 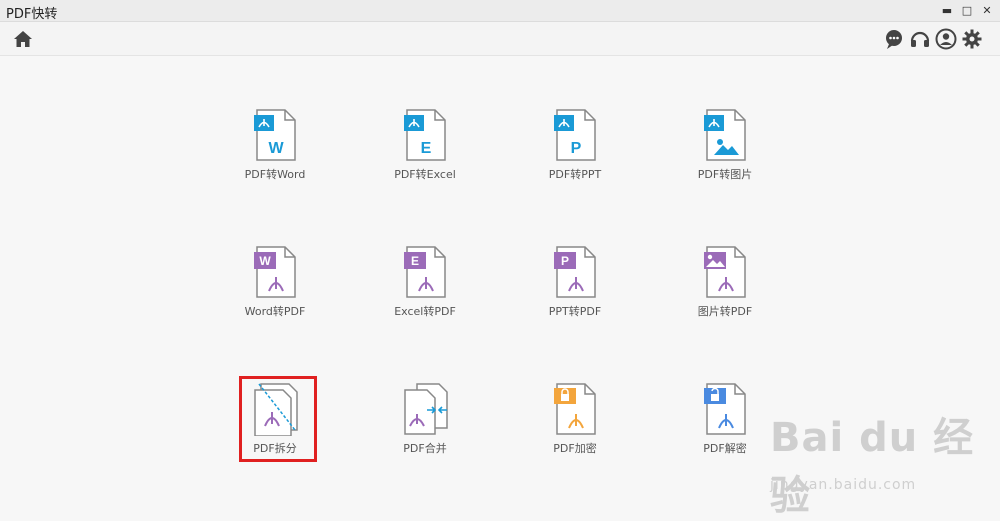 What do you see at coordinates (425, 135) in the screenshot?
I see `pdf-to-excel-icon: E` at bounding box center [425, 135].